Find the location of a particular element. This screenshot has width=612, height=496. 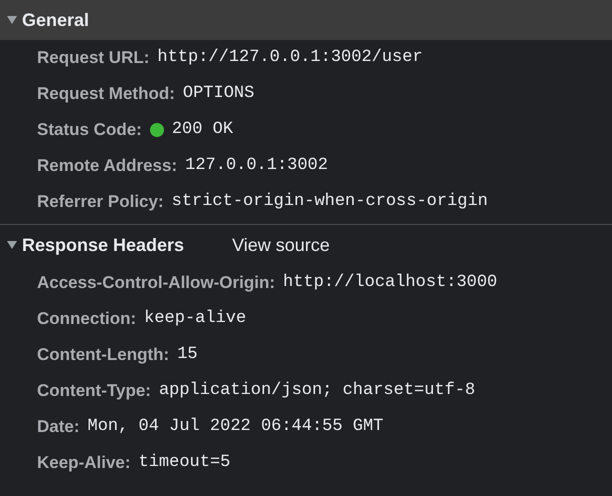

header-value: http://127.0.0.1:3002/user is located at coordinates (290, 58).